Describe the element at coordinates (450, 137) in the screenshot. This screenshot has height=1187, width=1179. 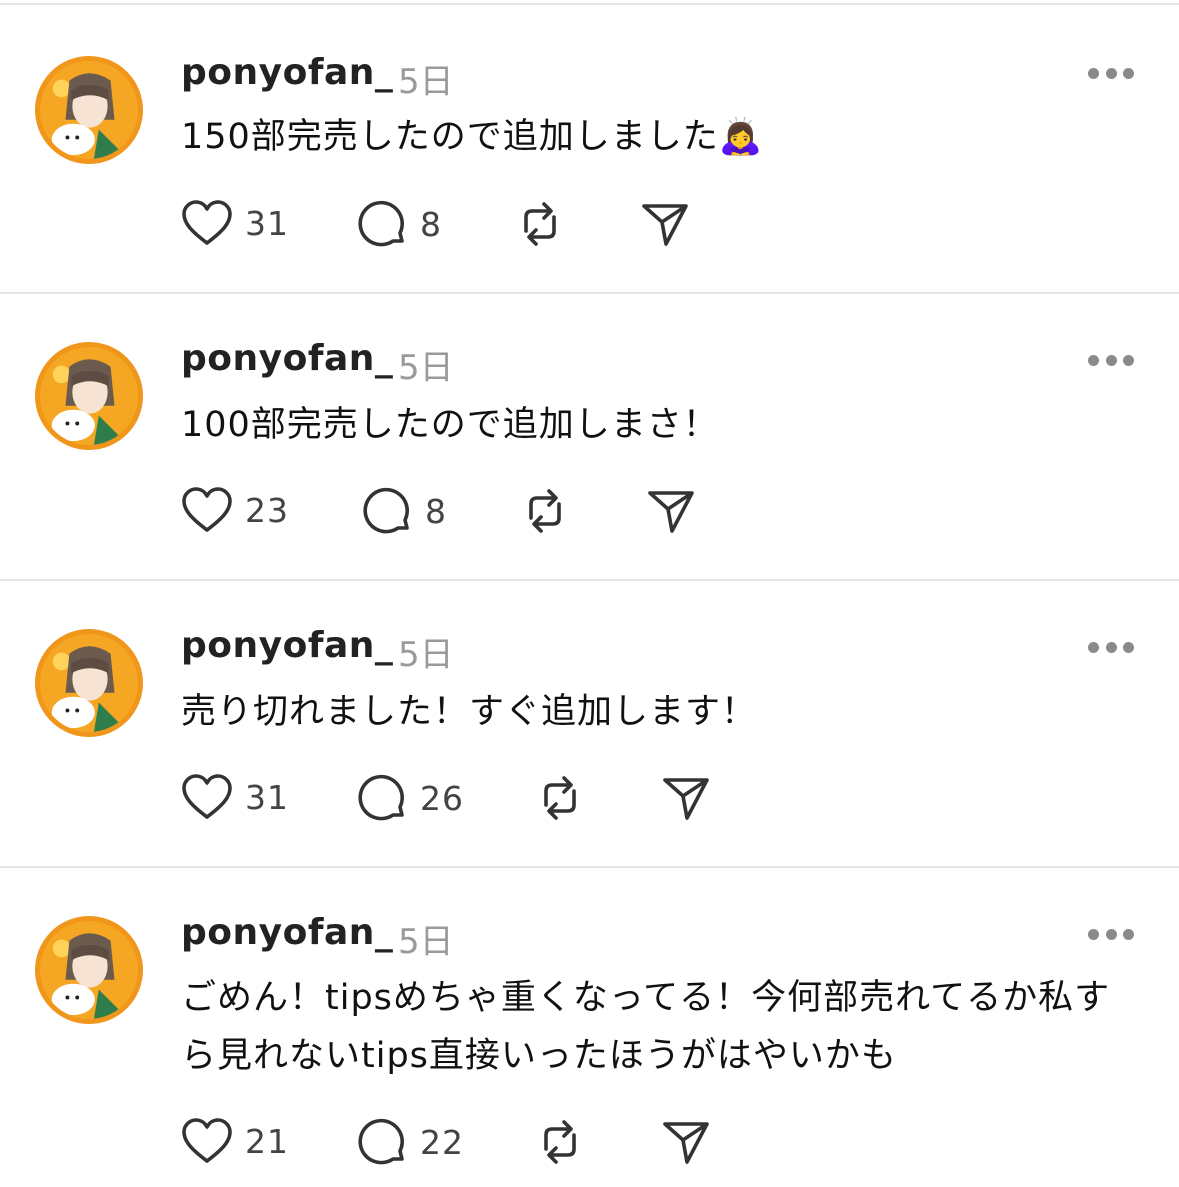
I see `post-text-content: 150部完売したので追加しました` at that location.